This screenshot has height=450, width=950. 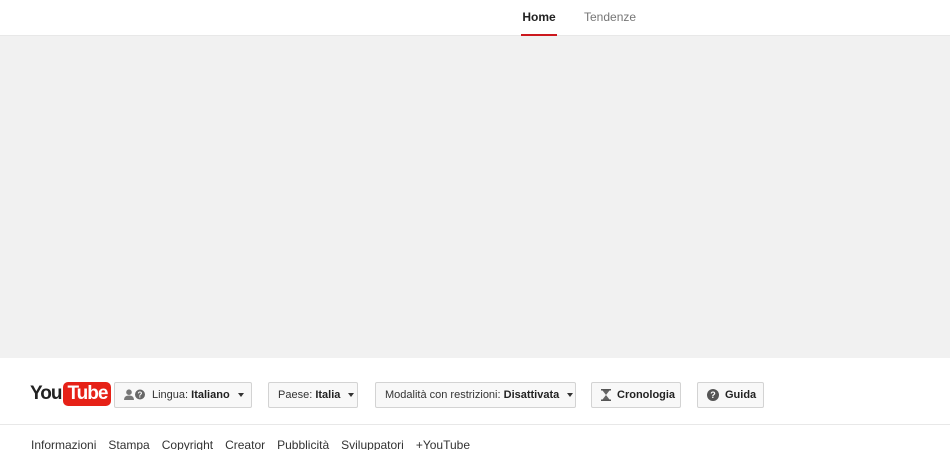 I want to click on help-button: ? Guida, so click(x=730, y=395).